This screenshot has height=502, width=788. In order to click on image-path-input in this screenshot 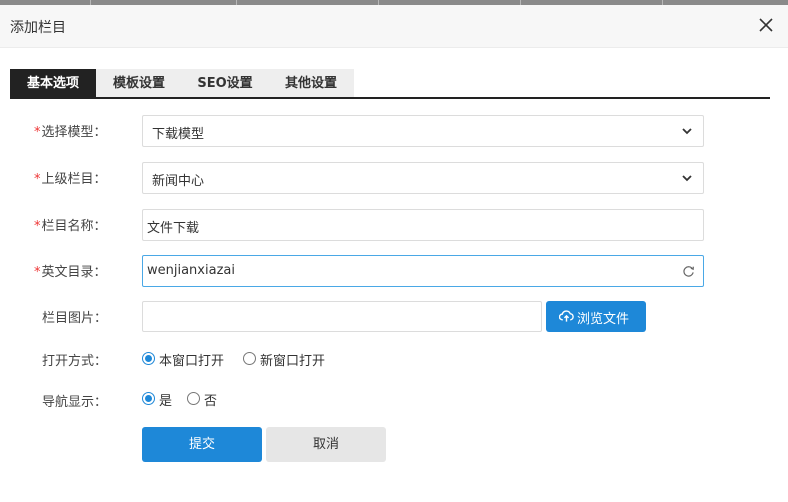, I will do `click(342, 316)`.